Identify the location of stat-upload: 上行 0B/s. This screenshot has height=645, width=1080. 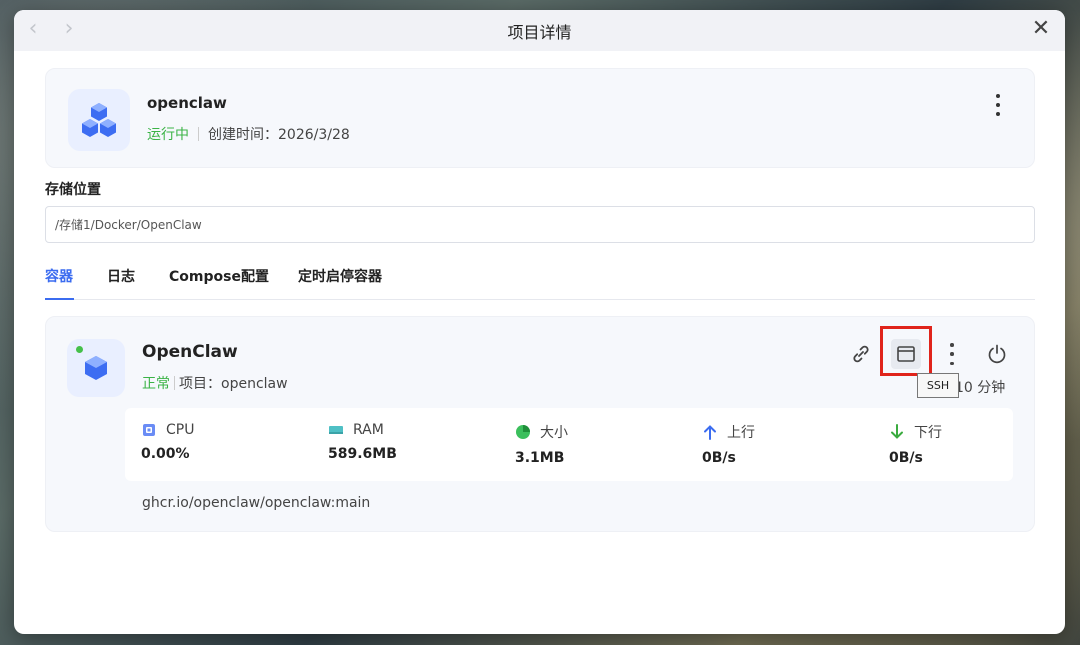
(728, 444).